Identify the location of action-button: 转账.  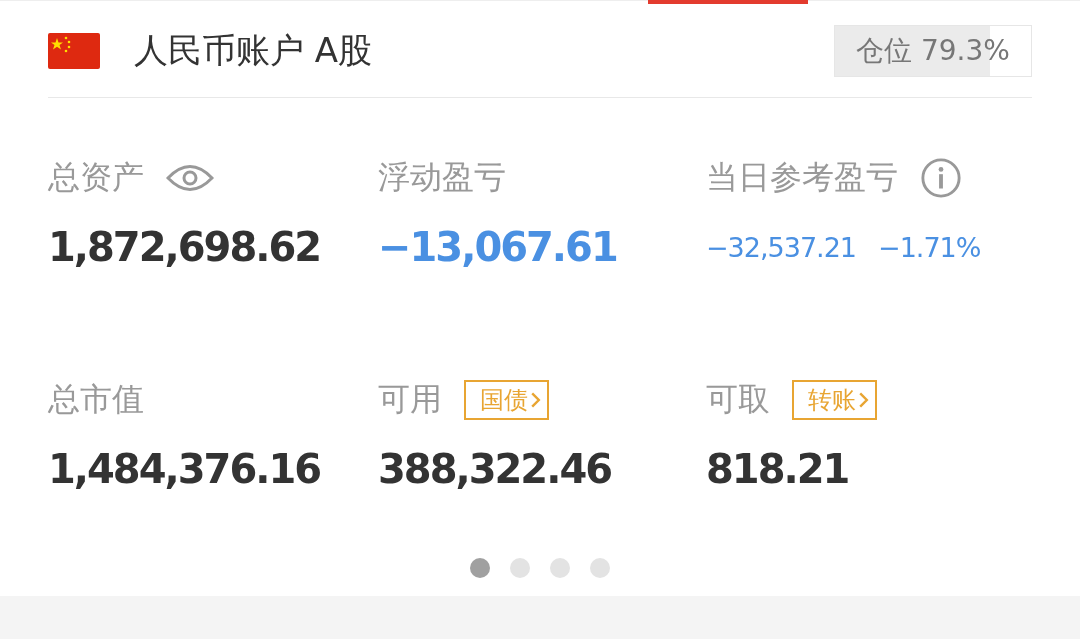
(834, 400).